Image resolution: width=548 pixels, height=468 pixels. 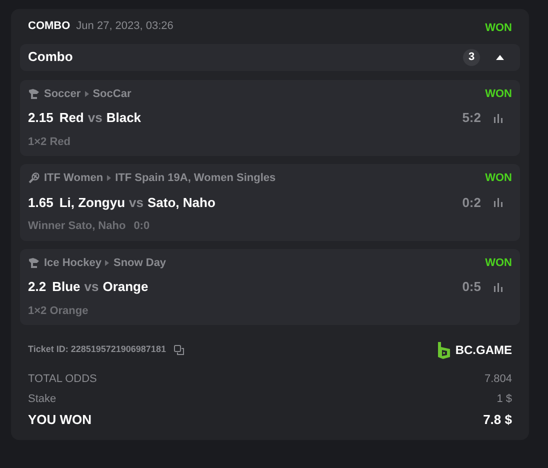 I want to click on team-name: Li, Zongyu, so click(x=92, y=203).